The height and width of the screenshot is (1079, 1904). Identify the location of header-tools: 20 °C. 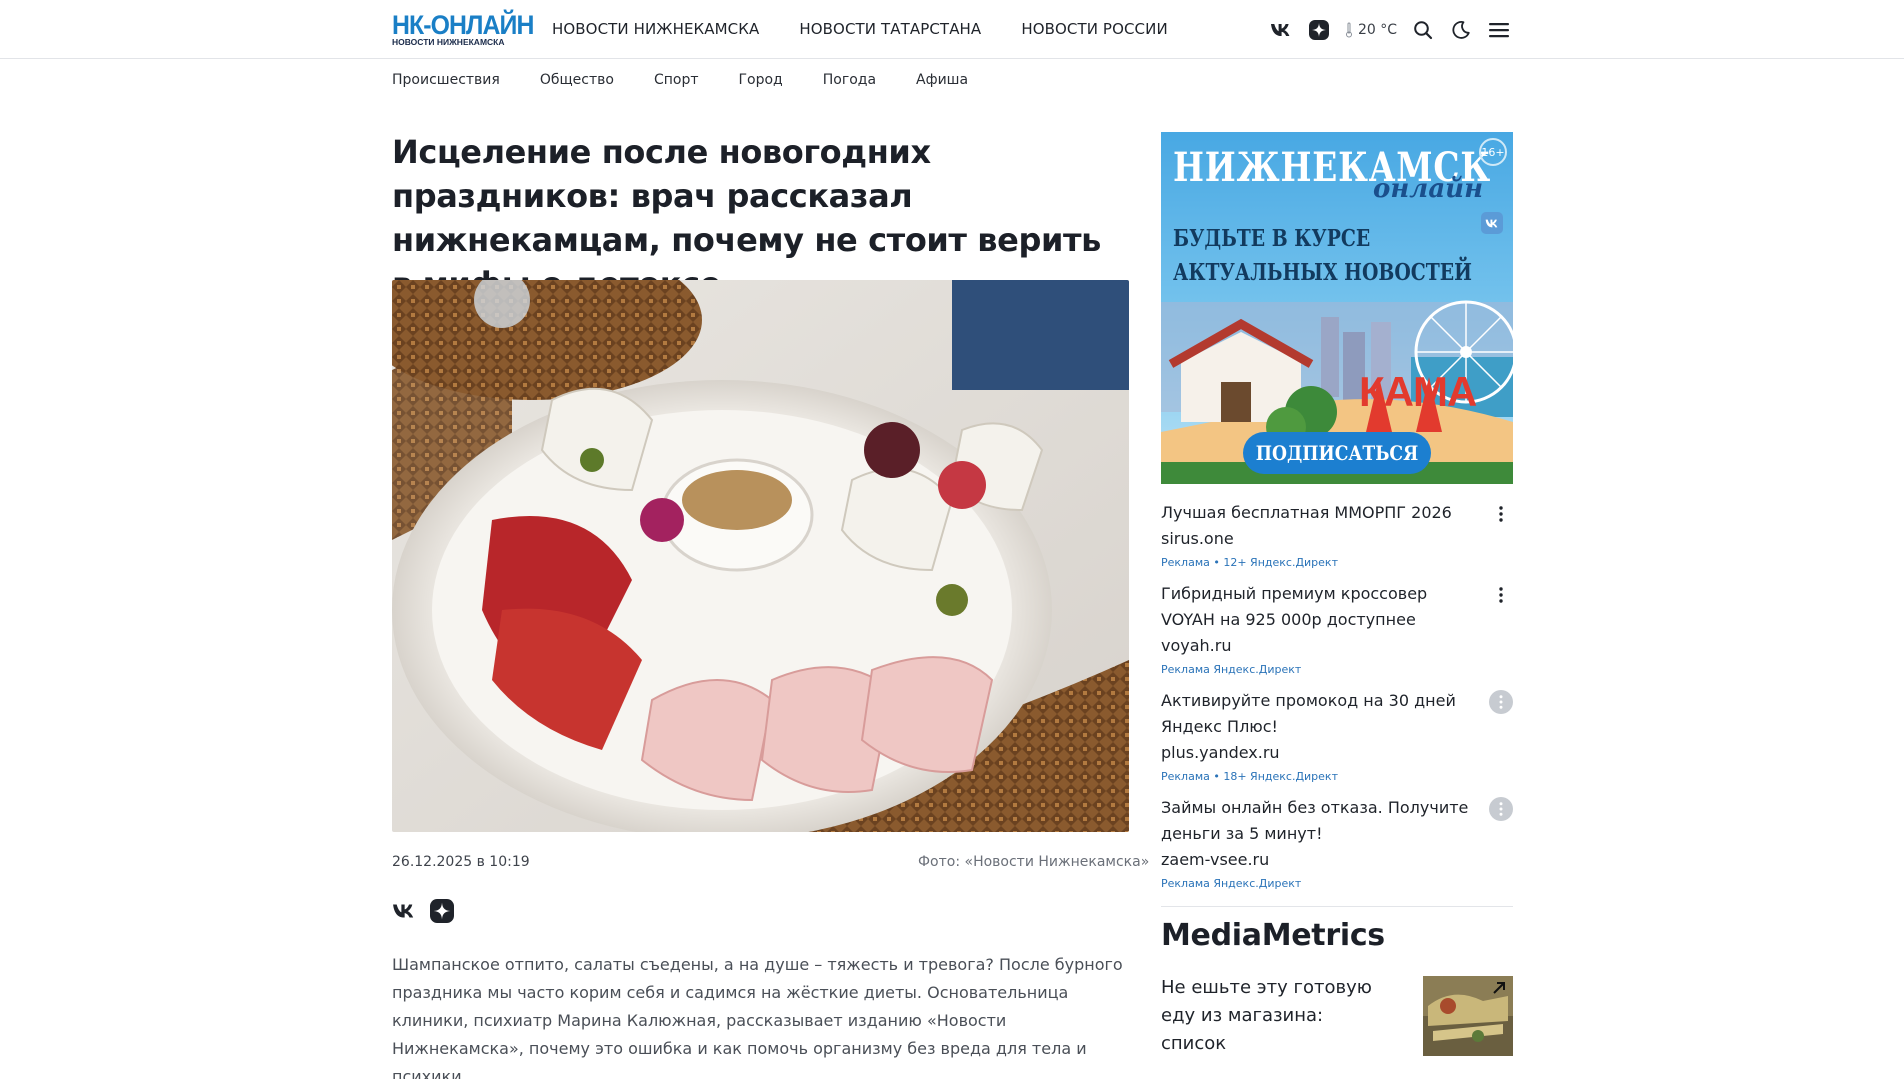
(1390, 30).